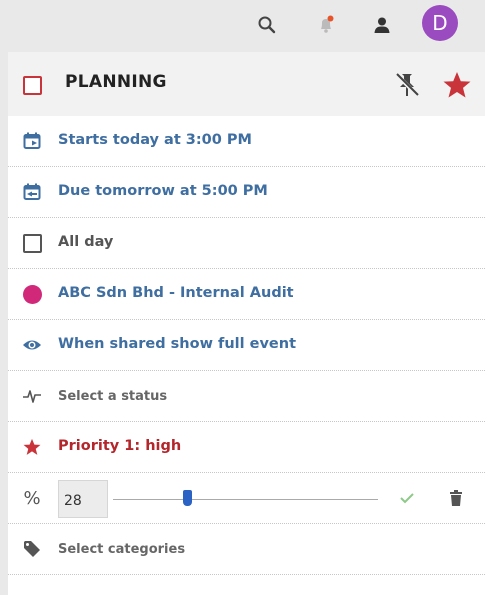 The image size is (485, 595). What do you see at coordinates (122, 549) in the screenshot?
I see `categories-placeholder: Select categories` at bounding box center [122, 549].